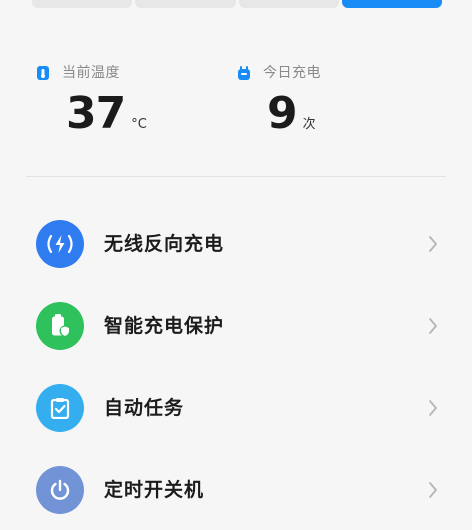  I want to click on clipboard-check-icon, so click(60, 408).